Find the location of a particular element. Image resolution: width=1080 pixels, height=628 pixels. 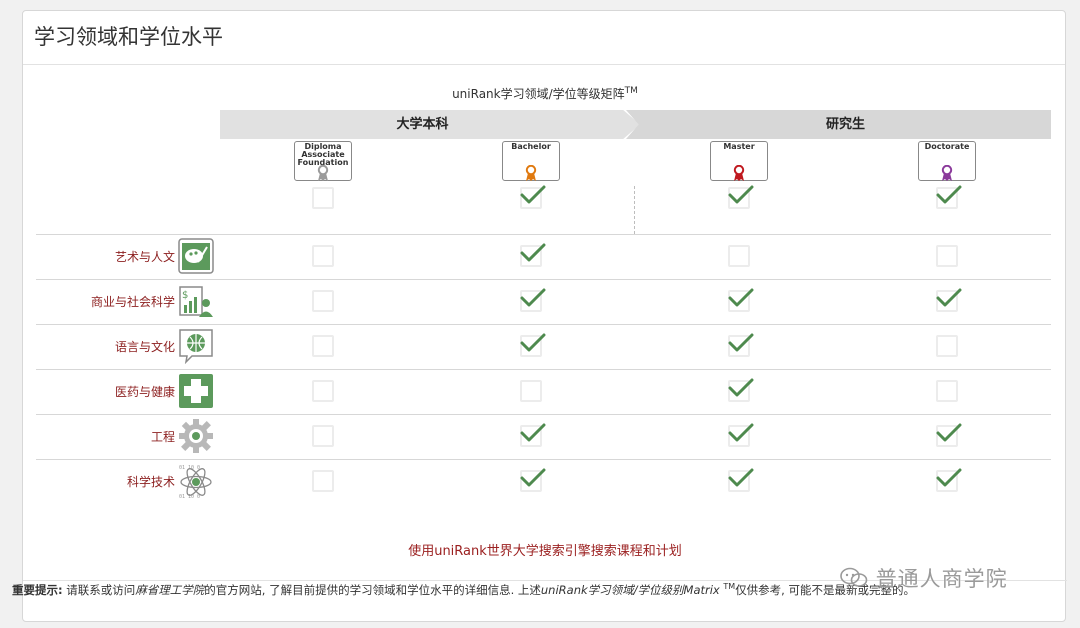

atom-icon: 01 10 001 10 0 is located at coordinates (195, 482).